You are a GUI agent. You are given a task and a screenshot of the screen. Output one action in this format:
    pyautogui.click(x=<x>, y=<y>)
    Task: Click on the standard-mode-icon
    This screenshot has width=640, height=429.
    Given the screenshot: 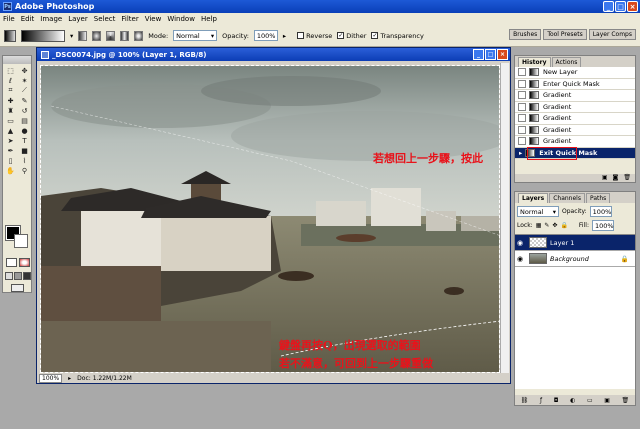 What is the action you would take?
    pyautogui.click(x=11, y=262)
    